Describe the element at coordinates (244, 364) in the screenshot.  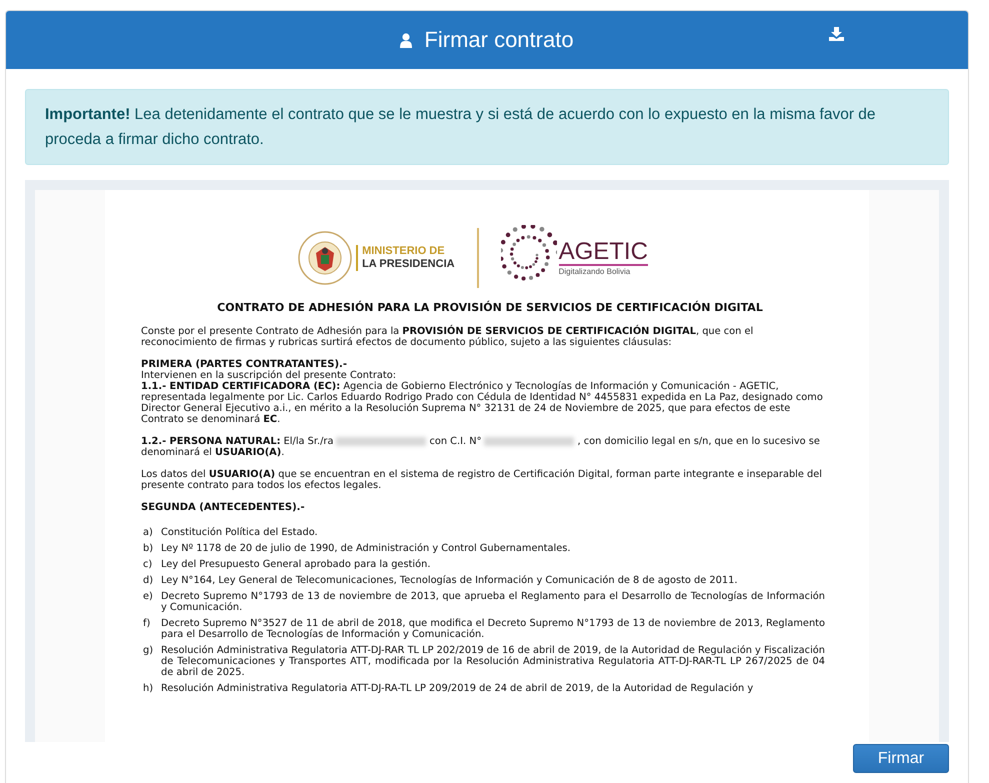
I see `clause-heading: PRIMERA (PARTES CONTRATANTES).-` at that location.